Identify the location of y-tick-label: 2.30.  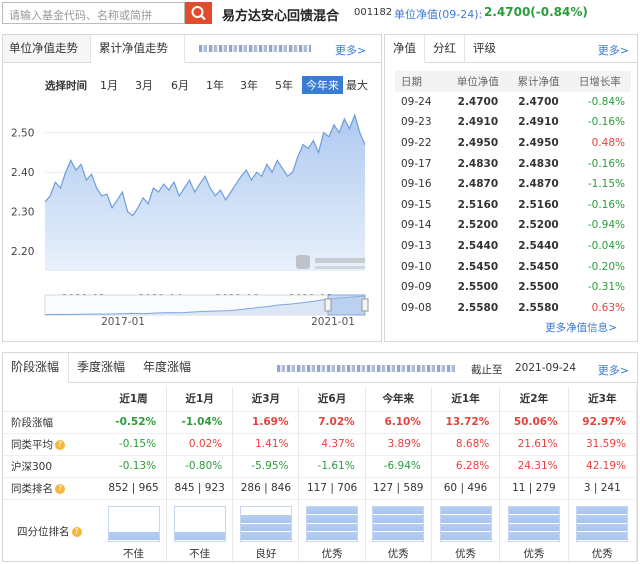
(22, 213).